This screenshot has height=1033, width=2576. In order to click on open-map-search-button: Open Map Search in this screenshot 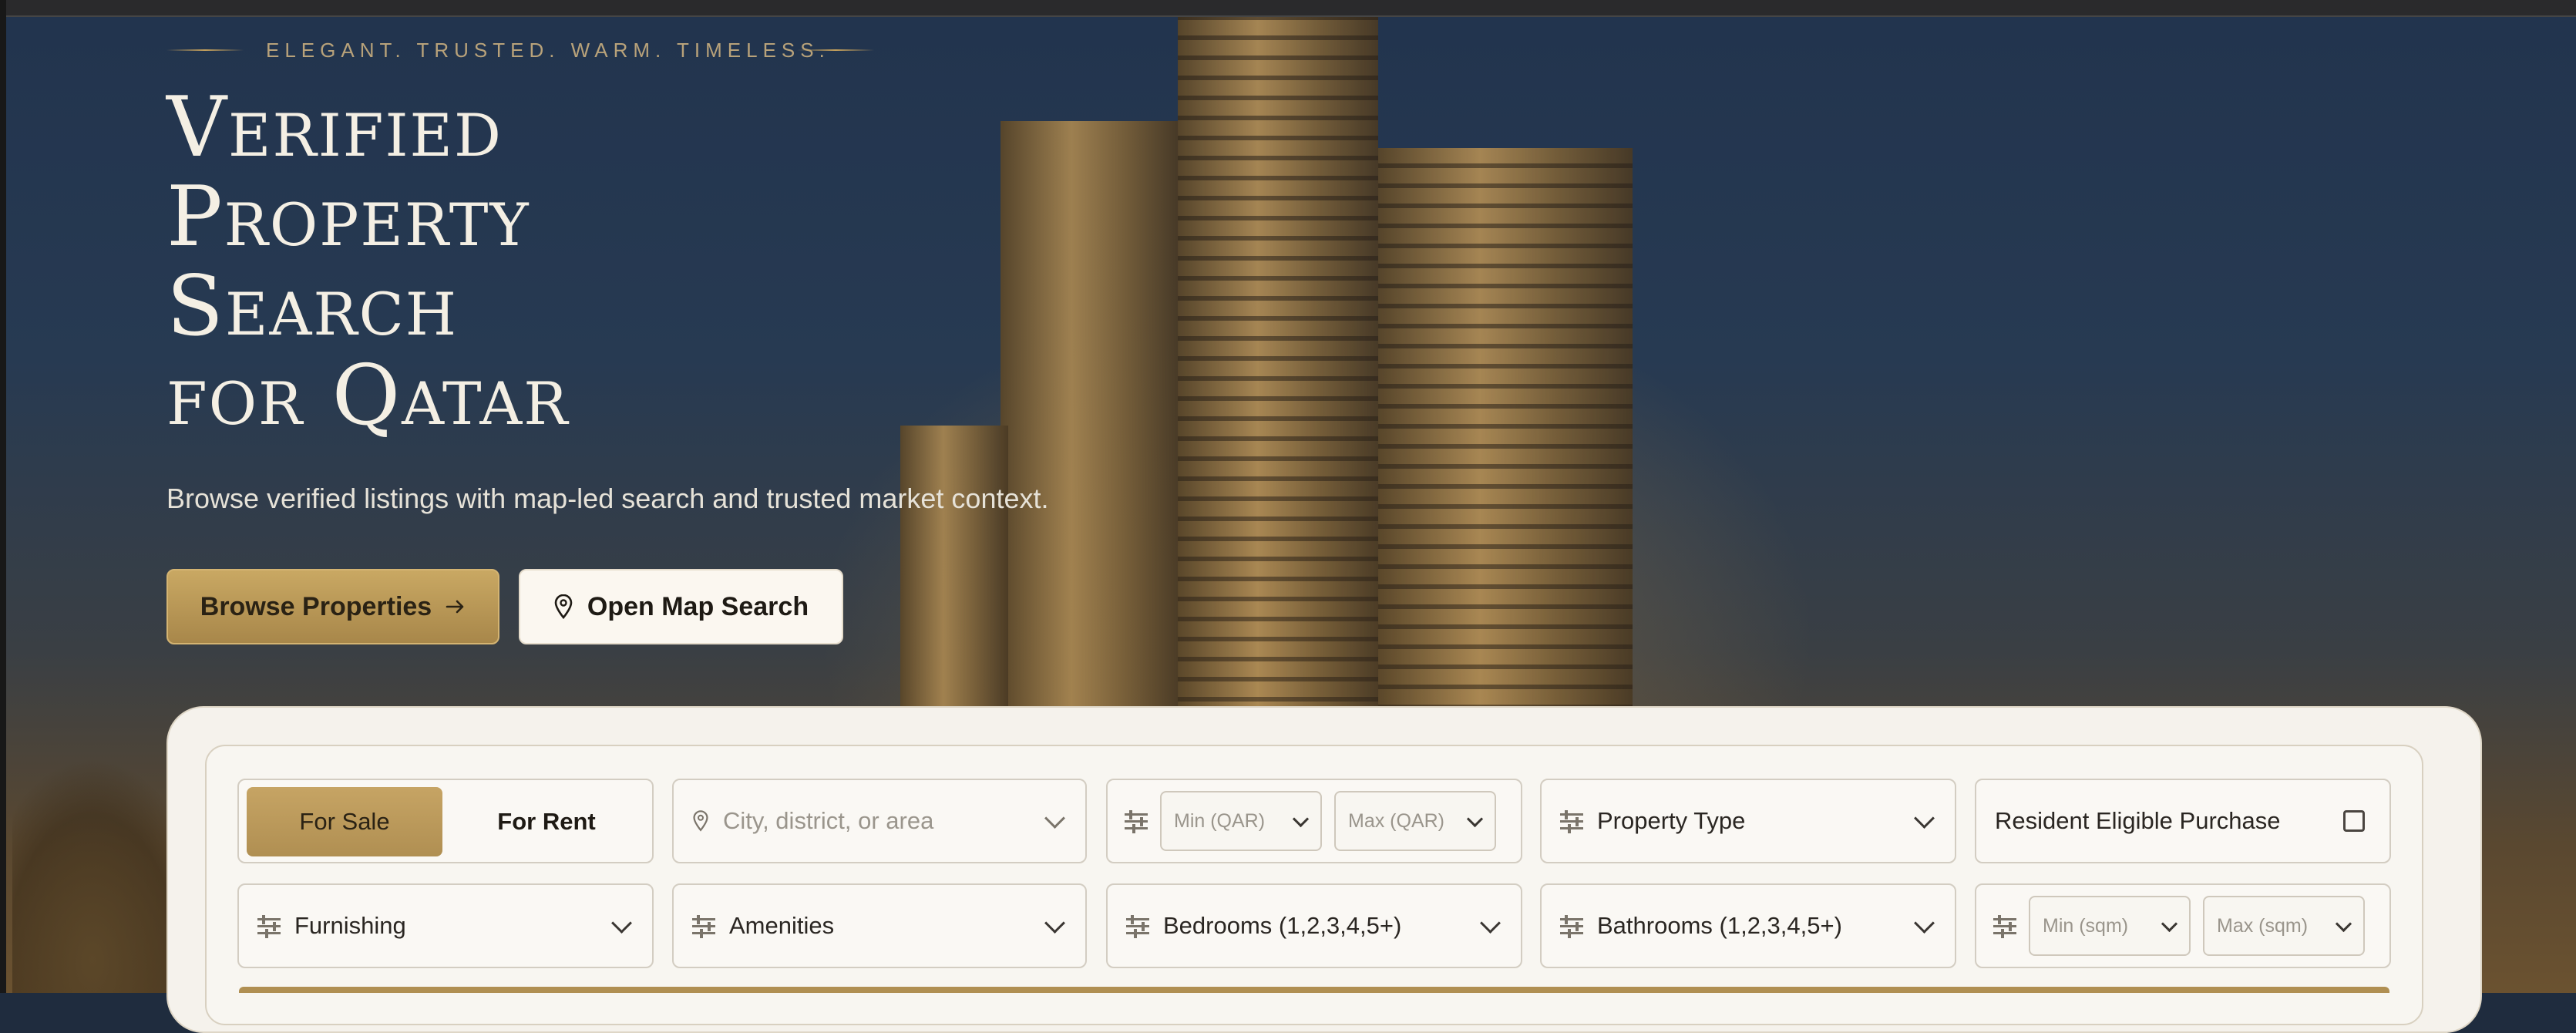, I will do `click(681, 606)`.